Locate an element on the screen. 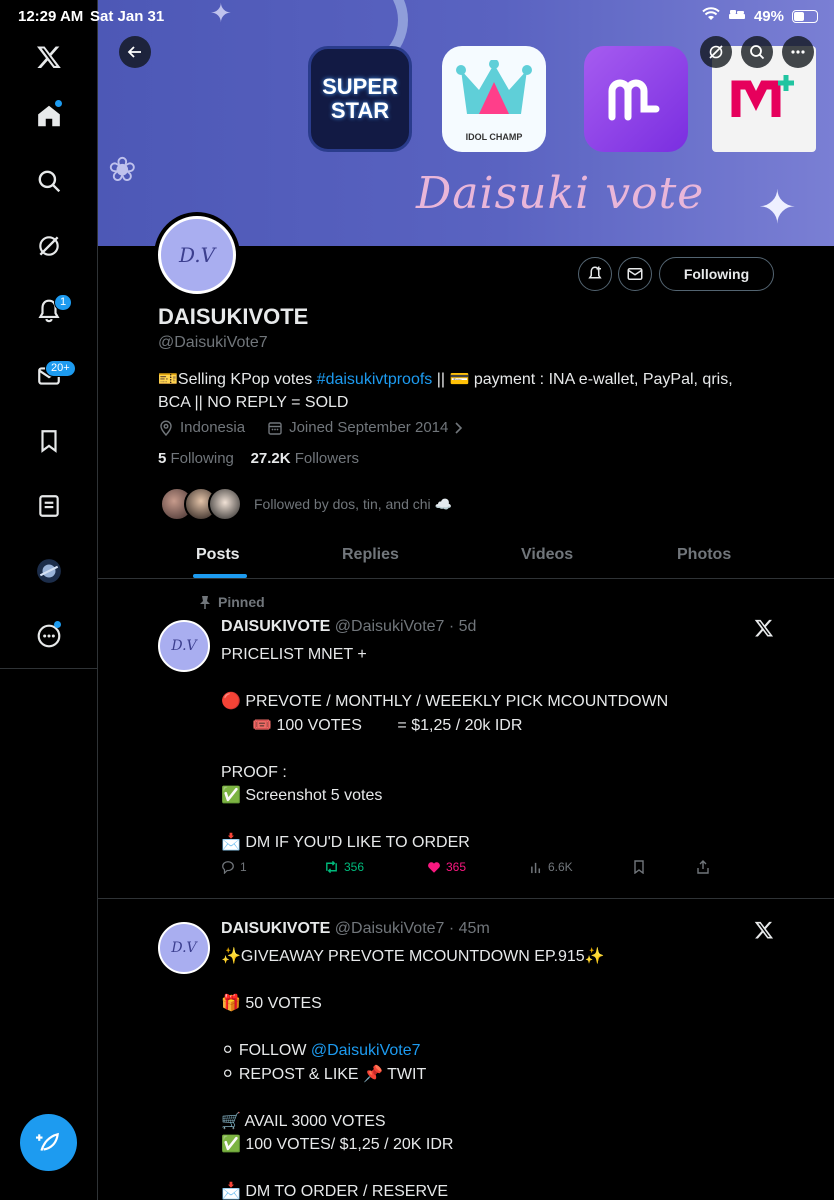 The image size is (834, 1200). grok-button is located at coordinates (716, 52).